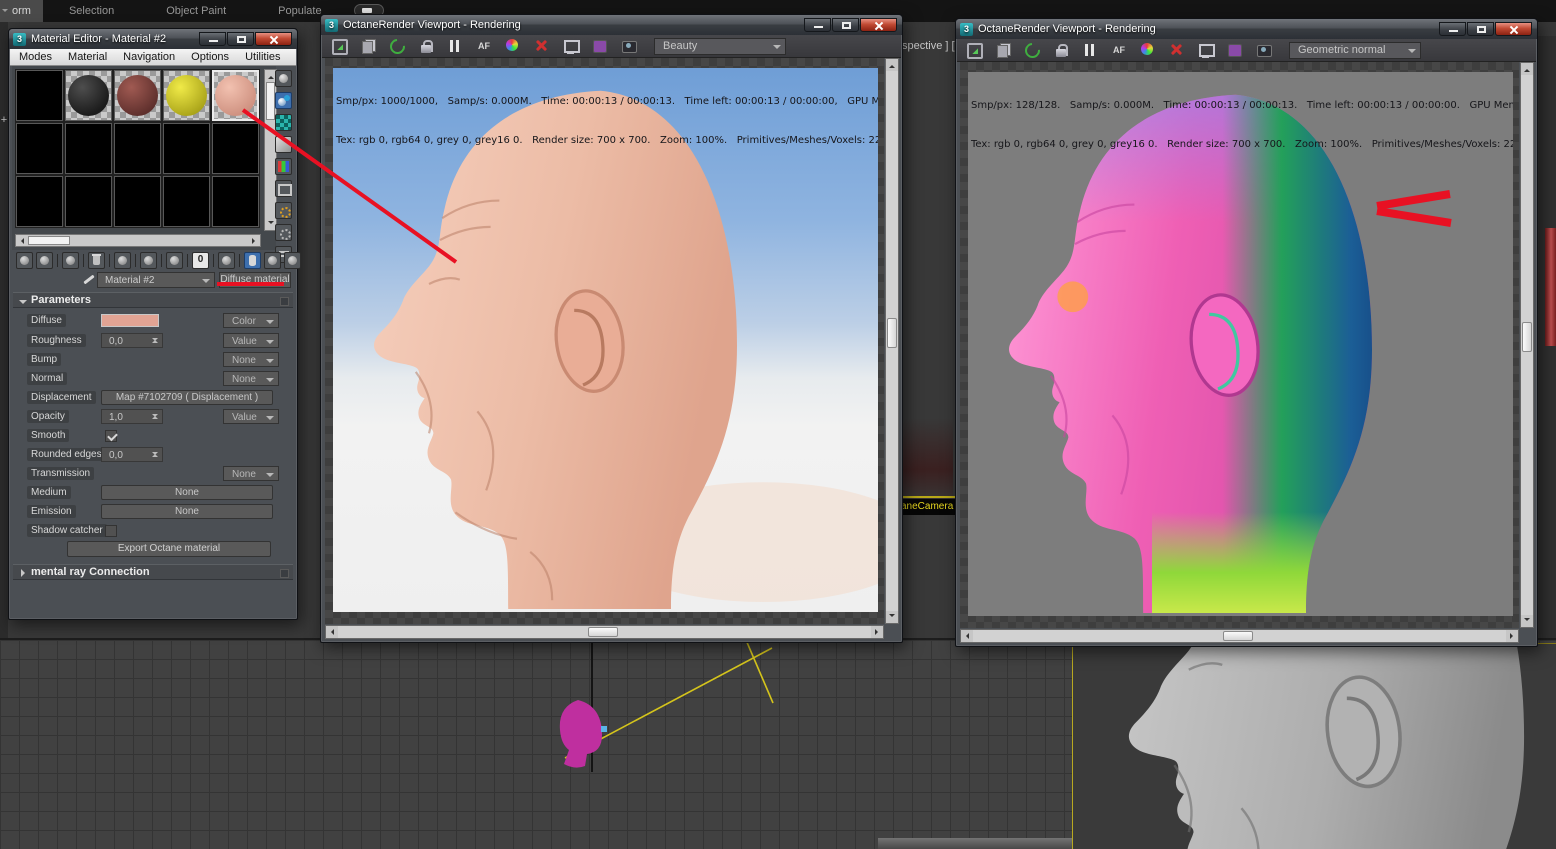 This screenshot has height=849, width=1556. Describe the element at coordinates (262, 57) in the screenshot. I see `menu-utilities: Utilities` at that location.